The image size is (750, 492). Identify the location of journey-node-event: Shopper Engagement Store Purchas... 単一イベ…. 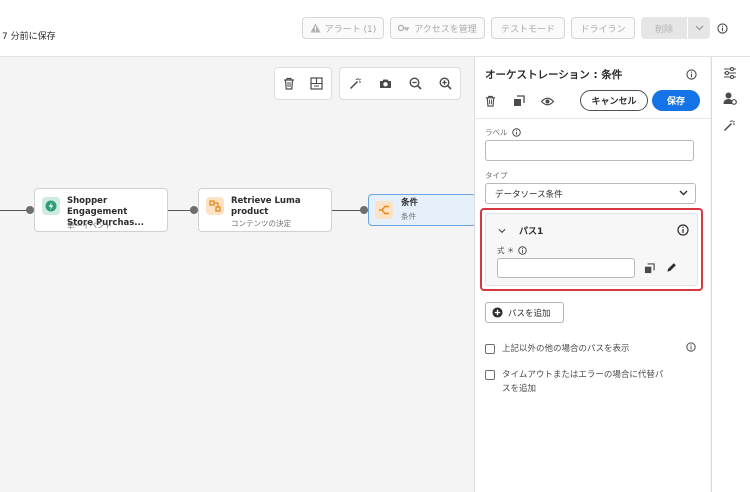
(101, 210).